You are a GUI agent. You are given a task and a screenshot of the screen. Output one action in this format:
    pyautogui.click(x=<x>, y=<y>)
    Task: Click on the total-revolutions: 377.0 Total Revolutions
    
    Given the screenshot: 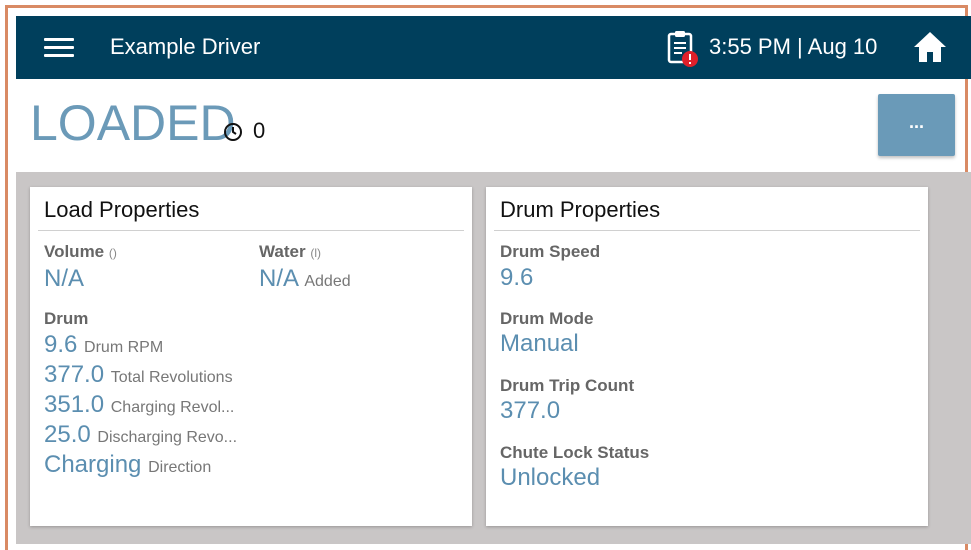 What is the action you would take?
    pyautogui.click(x=138, y=374)
    